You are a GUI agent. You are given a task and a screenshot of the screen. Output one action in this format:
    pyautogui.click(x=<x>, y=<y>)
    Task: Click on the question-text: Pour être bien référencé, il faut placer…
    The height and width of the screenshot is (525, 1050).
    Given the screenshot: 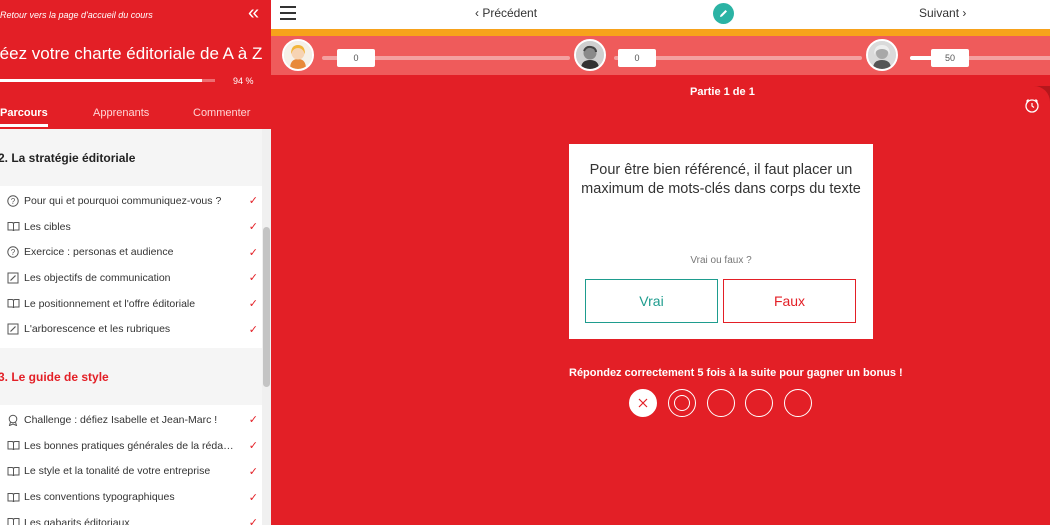 What is the action you would take?
    pyautogui.click(x=721, y=179)
    